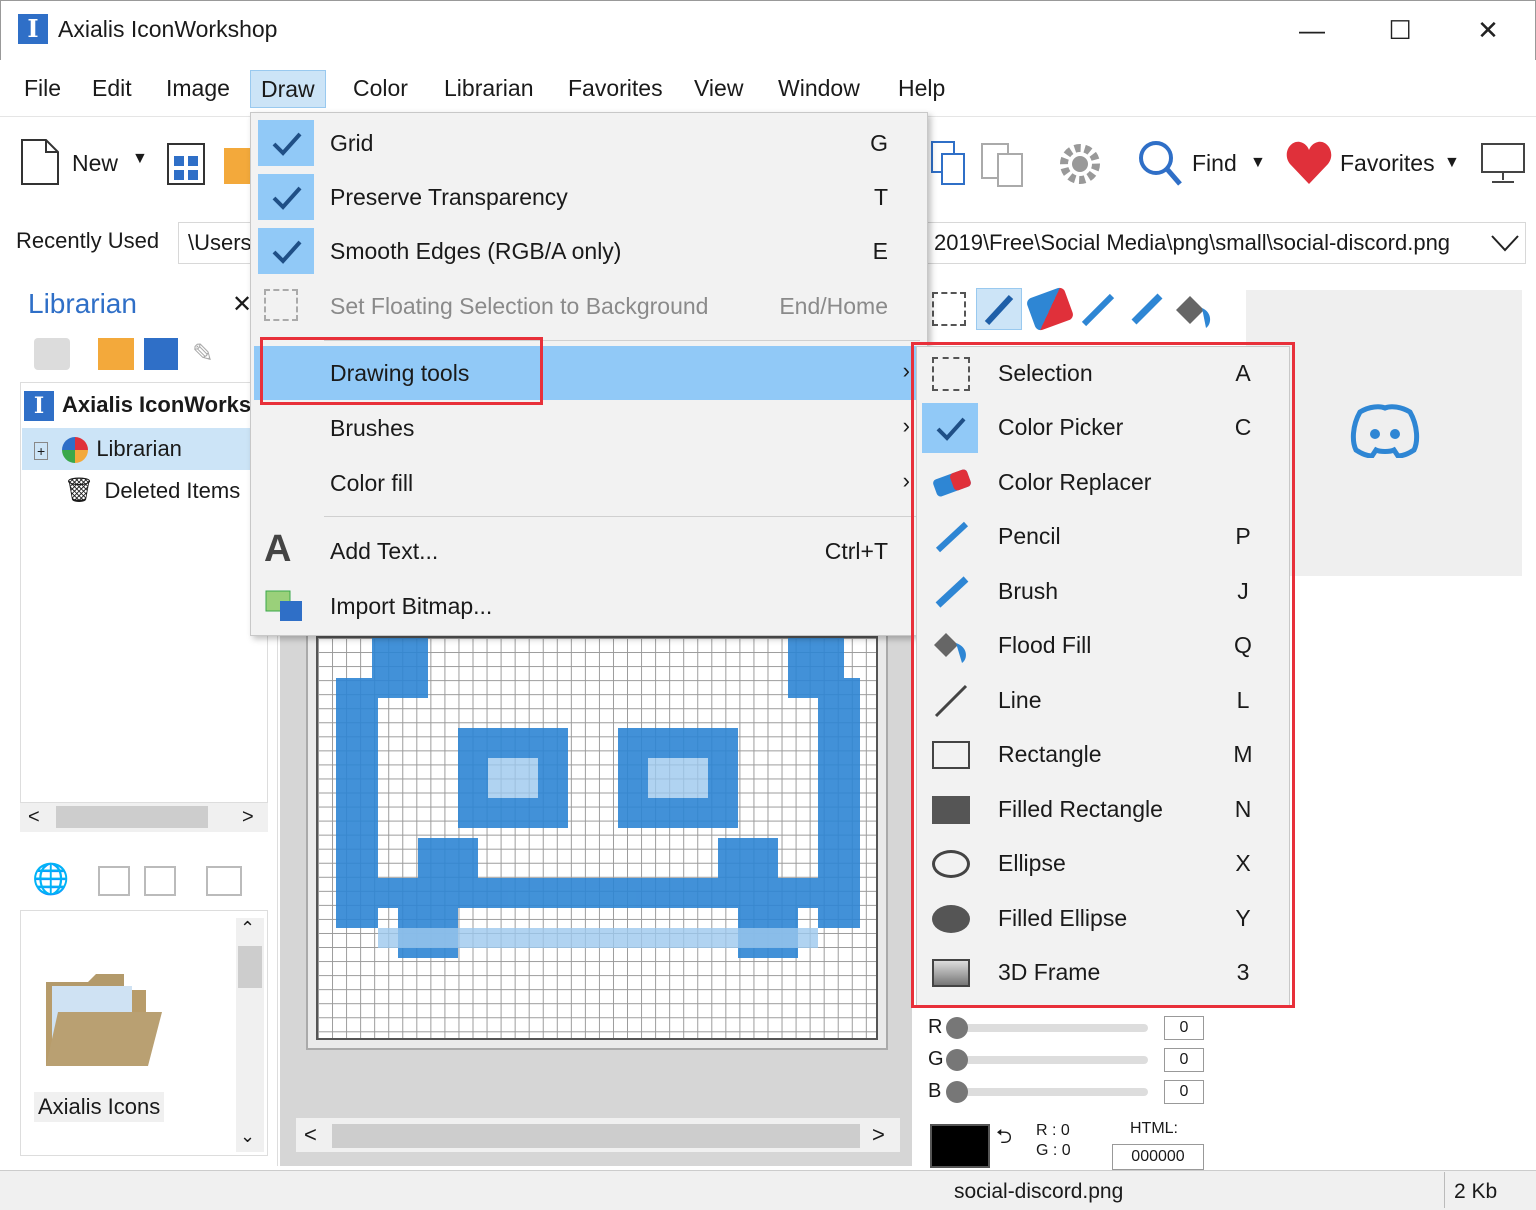 This screenshot has height=1210, width=1536. Describe the element at coordinates (288, 89) in the screenshot. I see `menu-draw: Draw` at that location.